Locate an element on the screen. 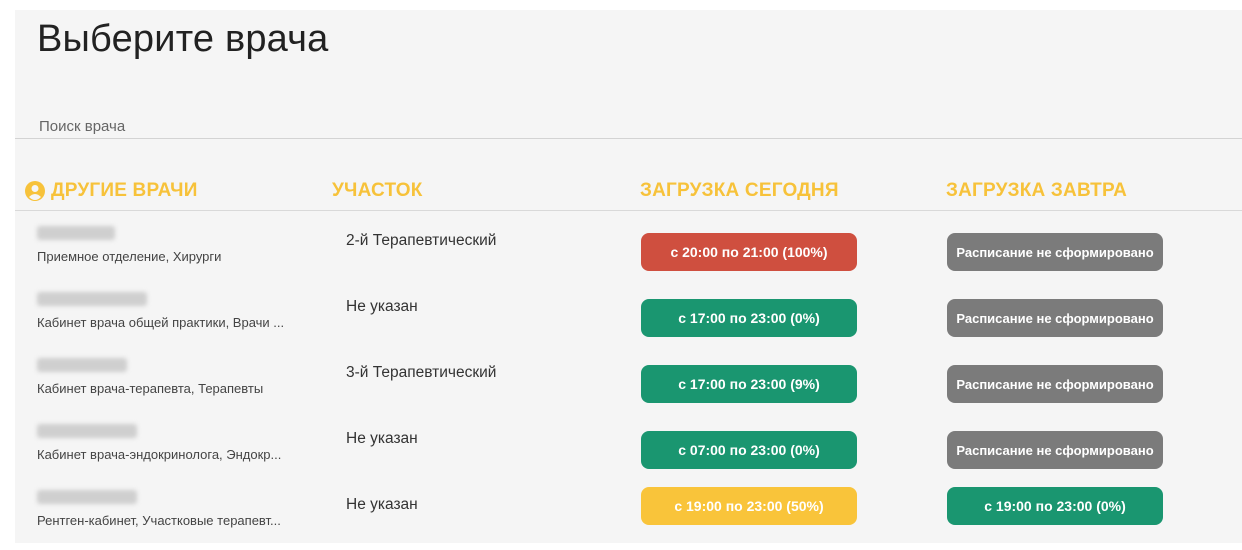 The image size is (1242, 550). search-input is located at coordinates (489, 126).